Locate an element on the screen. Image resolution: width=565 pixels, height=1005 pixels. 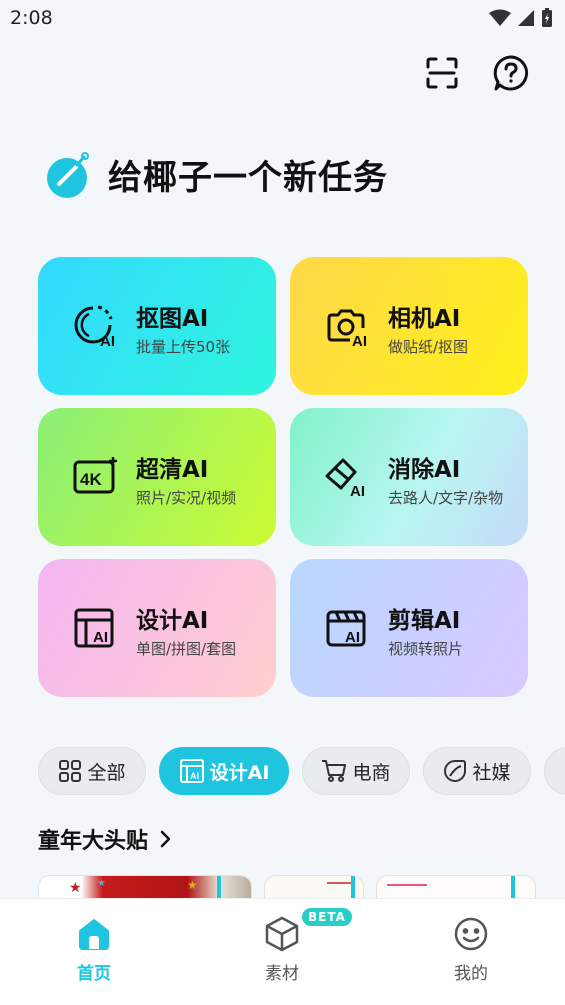
tool-subtitle: 视频转照片 is located at coordinates (426, 649).